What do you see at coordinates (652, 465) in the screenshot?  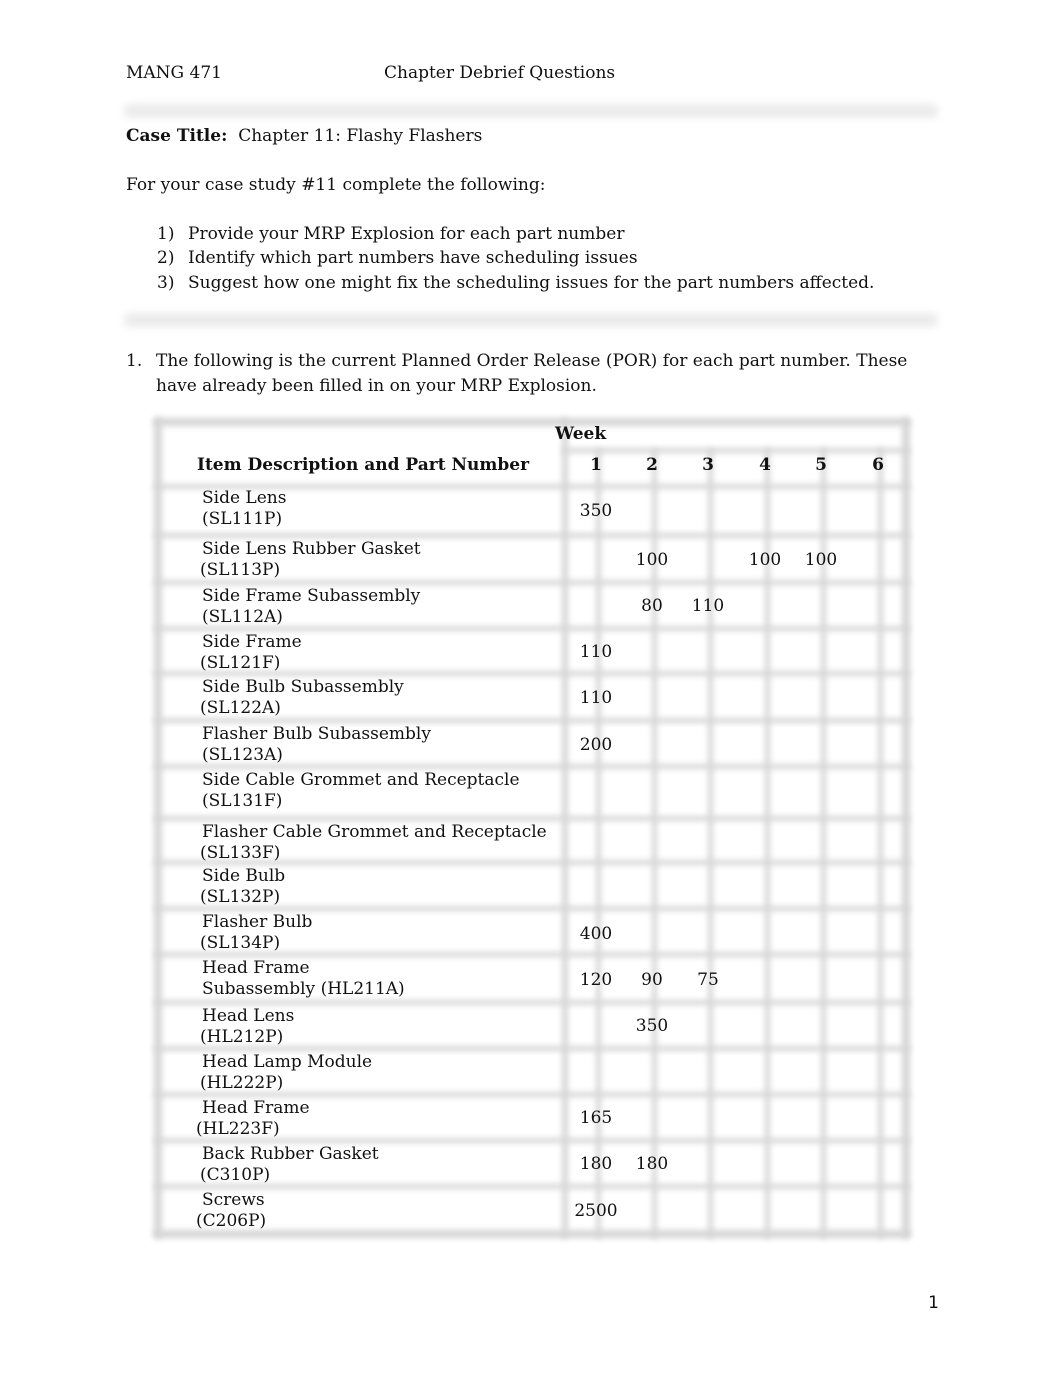 I see `week-column-header: 2` at bounding box center [652, 465].